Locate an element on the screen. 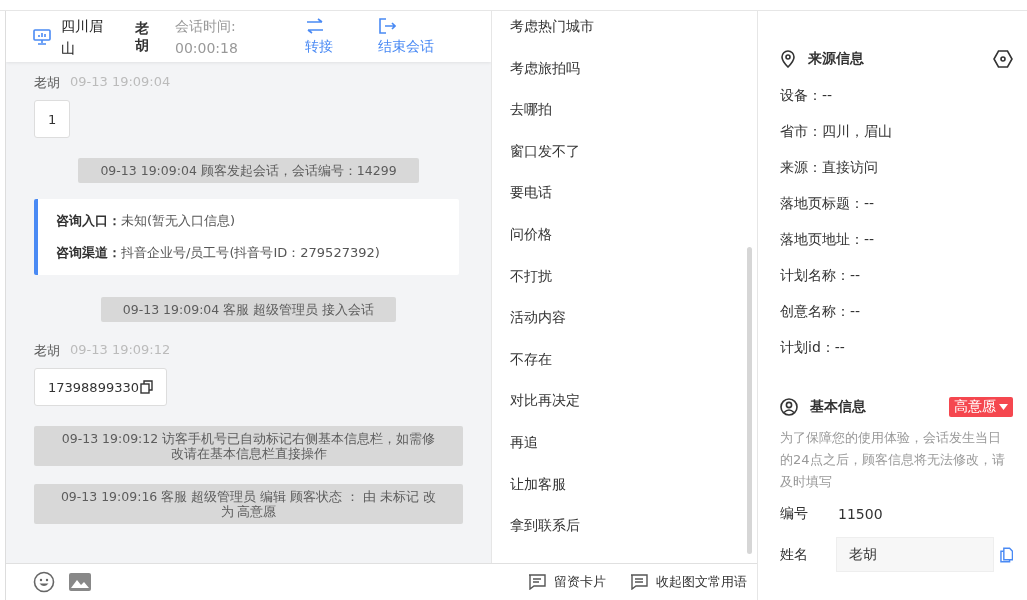  field-label: 姓名 is located at coordinates (794, 554).